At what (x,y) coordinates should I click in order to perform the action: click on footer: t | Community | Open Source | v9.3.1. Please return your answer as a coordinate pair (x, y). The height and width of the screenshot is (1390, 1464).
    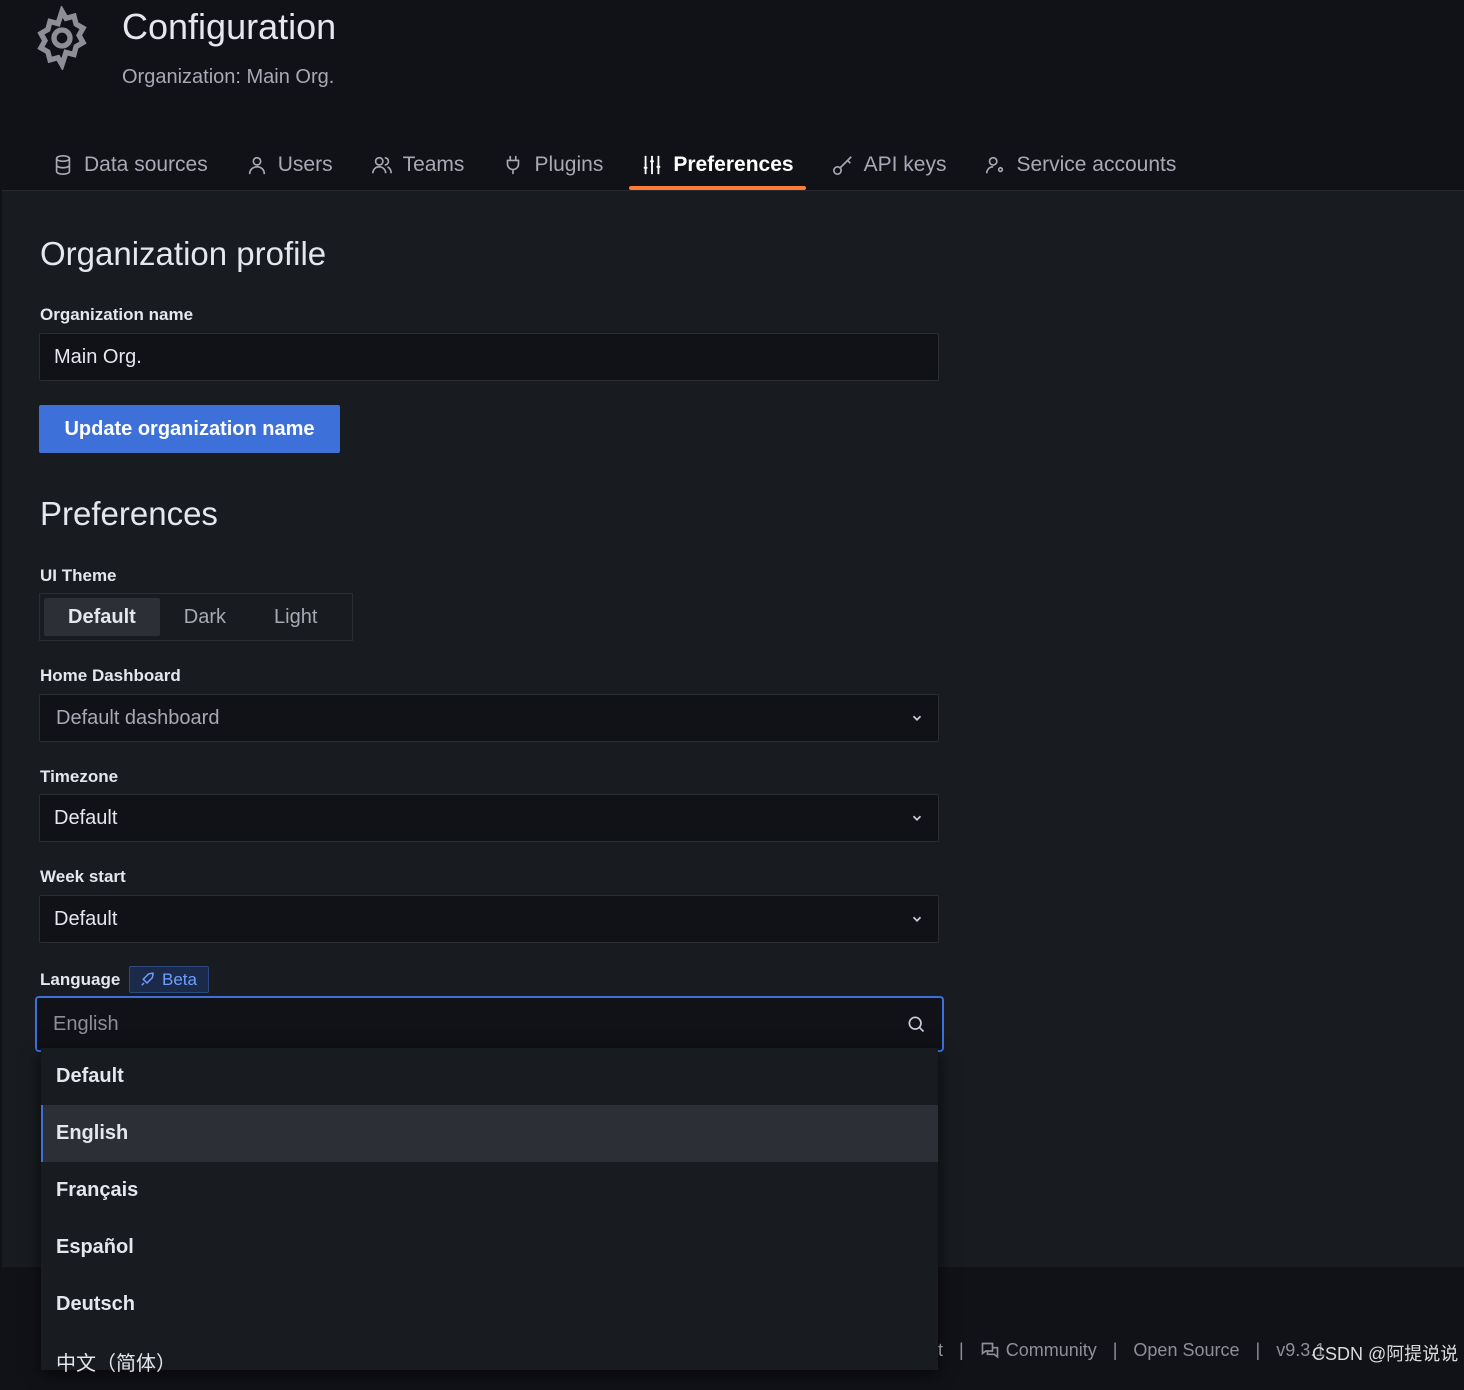
    Looking at the image, I should click on (1131, 1350).